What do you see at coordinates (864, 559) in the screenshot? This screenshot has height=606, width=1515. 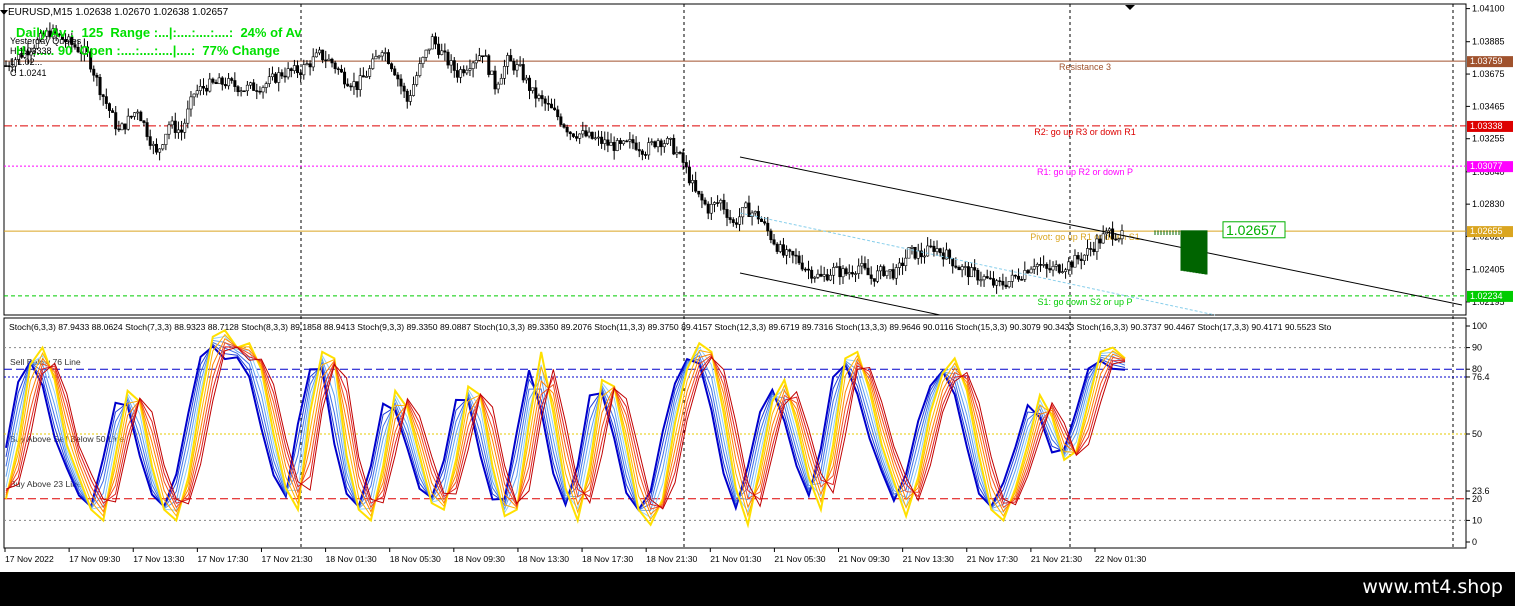 I see `time-tick-label: 21 Nov 09:30` at bounding box center [864, 559].